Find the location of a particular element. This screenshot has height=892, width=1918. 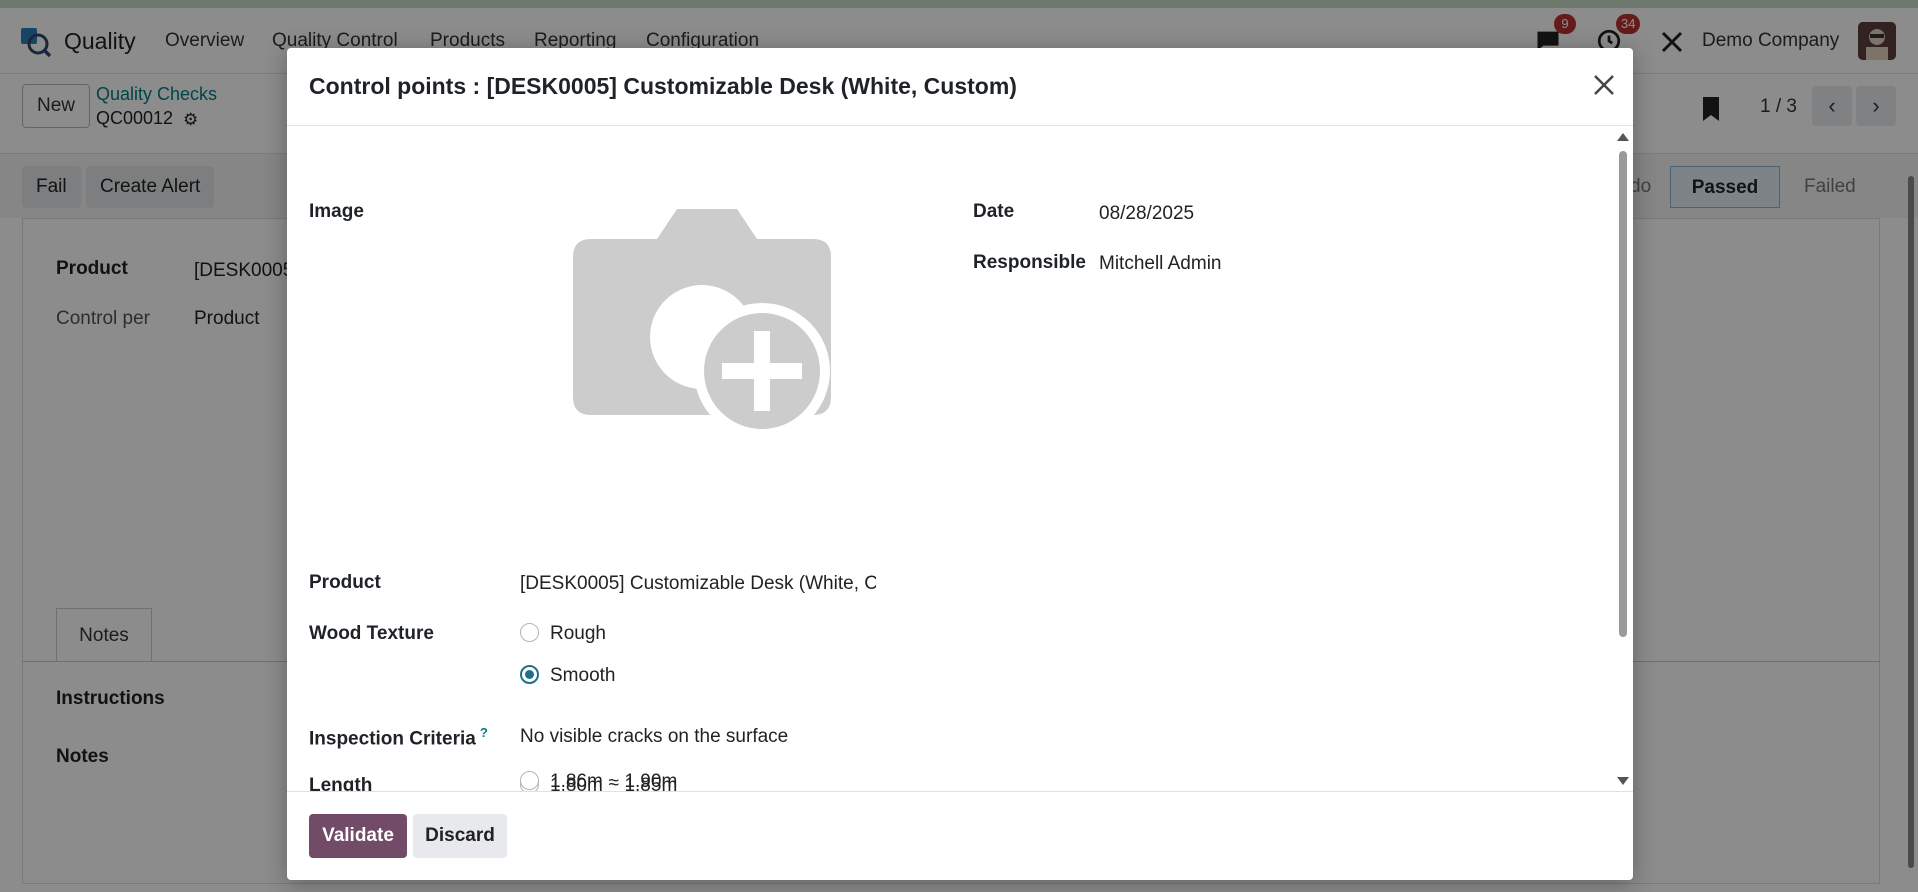

wood-texture-smooth-label: Smooth is located at coordinates (582, 676).